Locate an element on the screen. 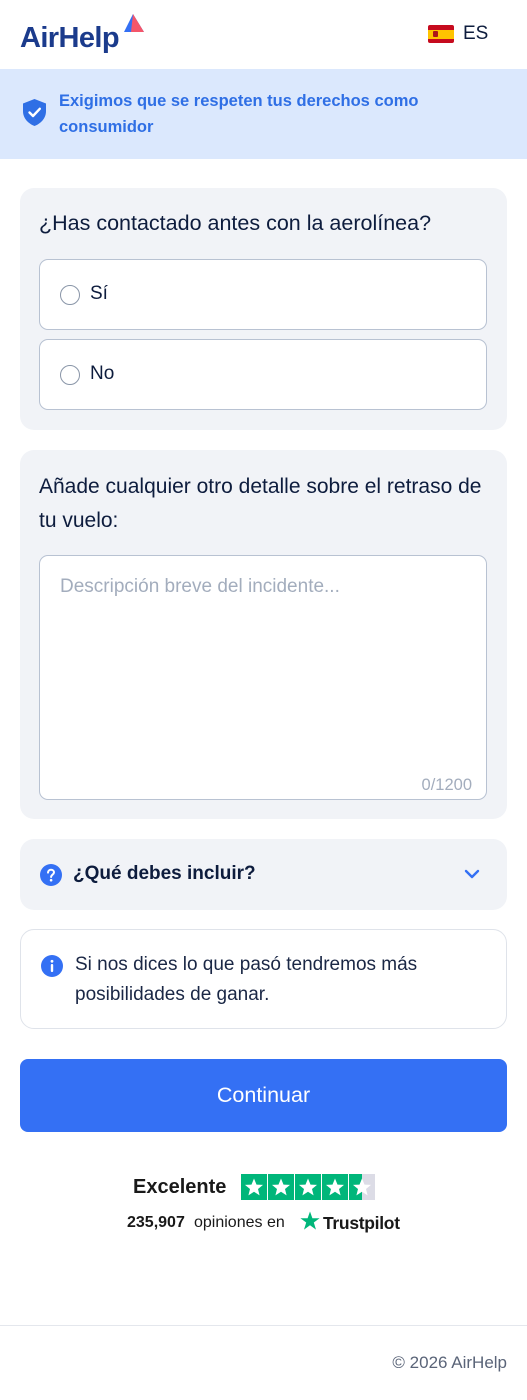 The height and width of the screenshot is (1400, 527). continue-button-label: Continuar is located at coordinates (263, 1095).